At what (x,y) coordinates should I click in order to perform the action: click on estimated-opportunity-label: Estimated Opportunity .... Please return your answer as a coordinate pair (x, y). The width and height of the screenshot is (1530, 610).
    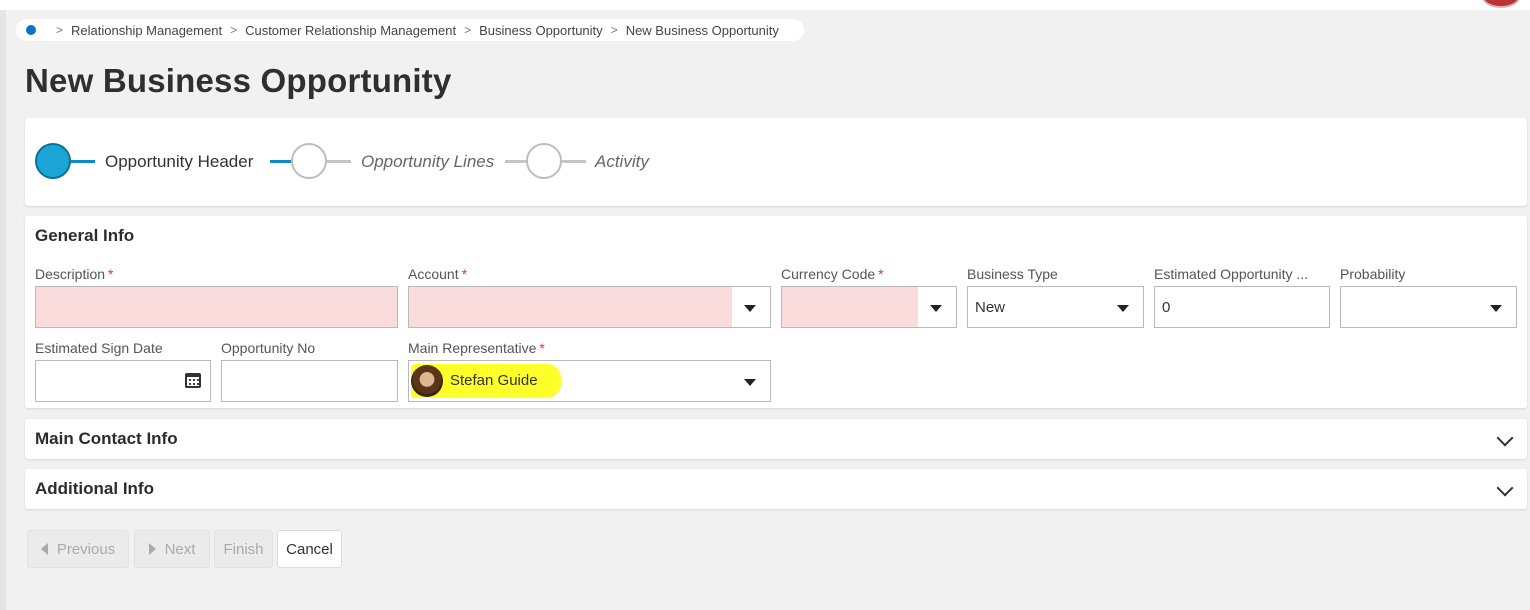
    Looking at the image, I should click on (1231, 274).